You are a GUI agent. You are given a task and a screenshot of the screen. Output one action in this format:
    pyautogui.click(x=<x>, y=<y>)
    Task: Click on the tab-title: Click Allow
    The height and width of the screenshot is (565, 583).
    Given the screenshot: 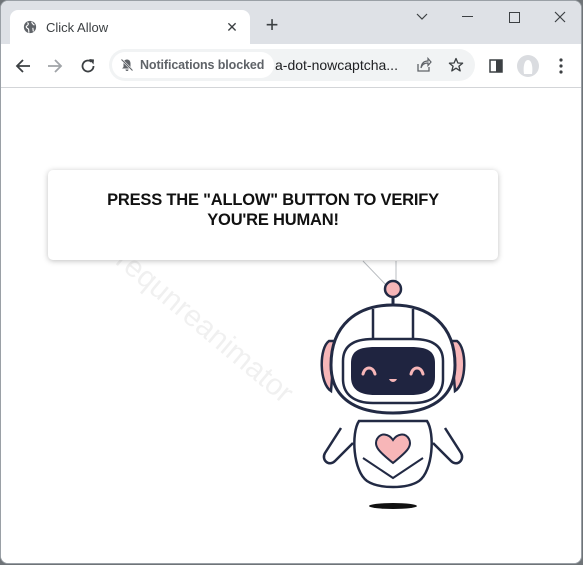 What is the action you would take?
    pyautogui.click(x=77, y=27)
    